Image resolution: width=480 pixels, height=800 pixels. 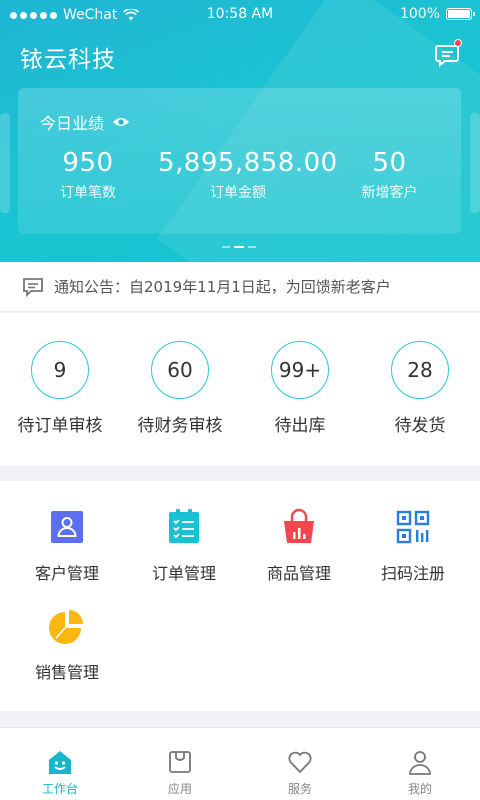 What do you see at coordinates (389, 163) in the screenshot?
I see `stat-value: 50` at bounding box center [389, 163].